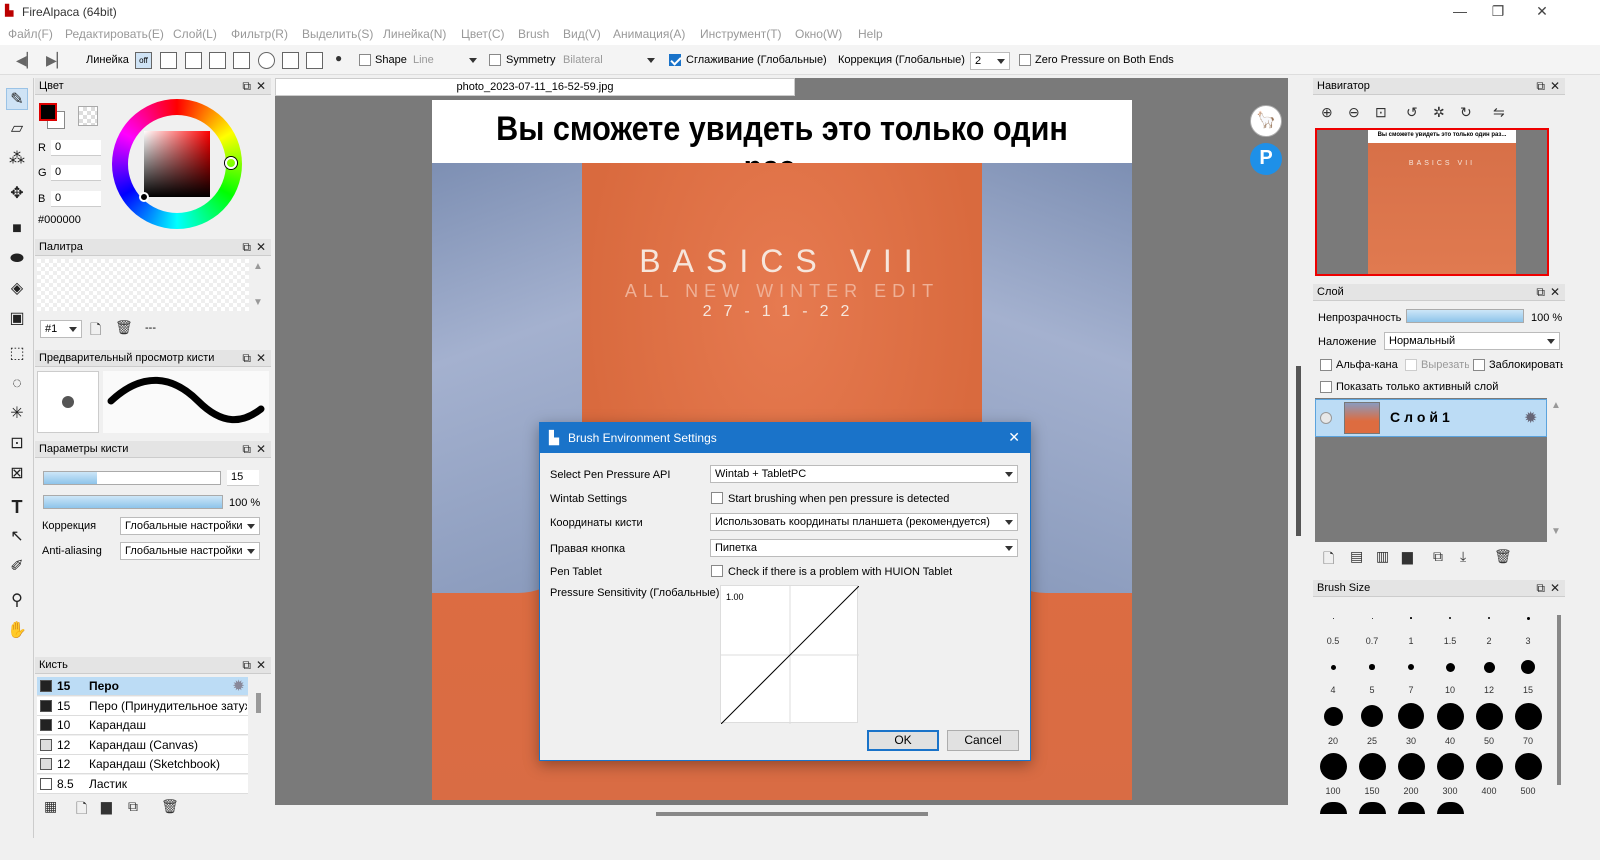 This screenshot has height=860, width=1600. What do you see at coordinates (1356, 556) in the screenshot?
I see `new-8bit-layer-icon: ▤` at bounding box center [1356, 556].